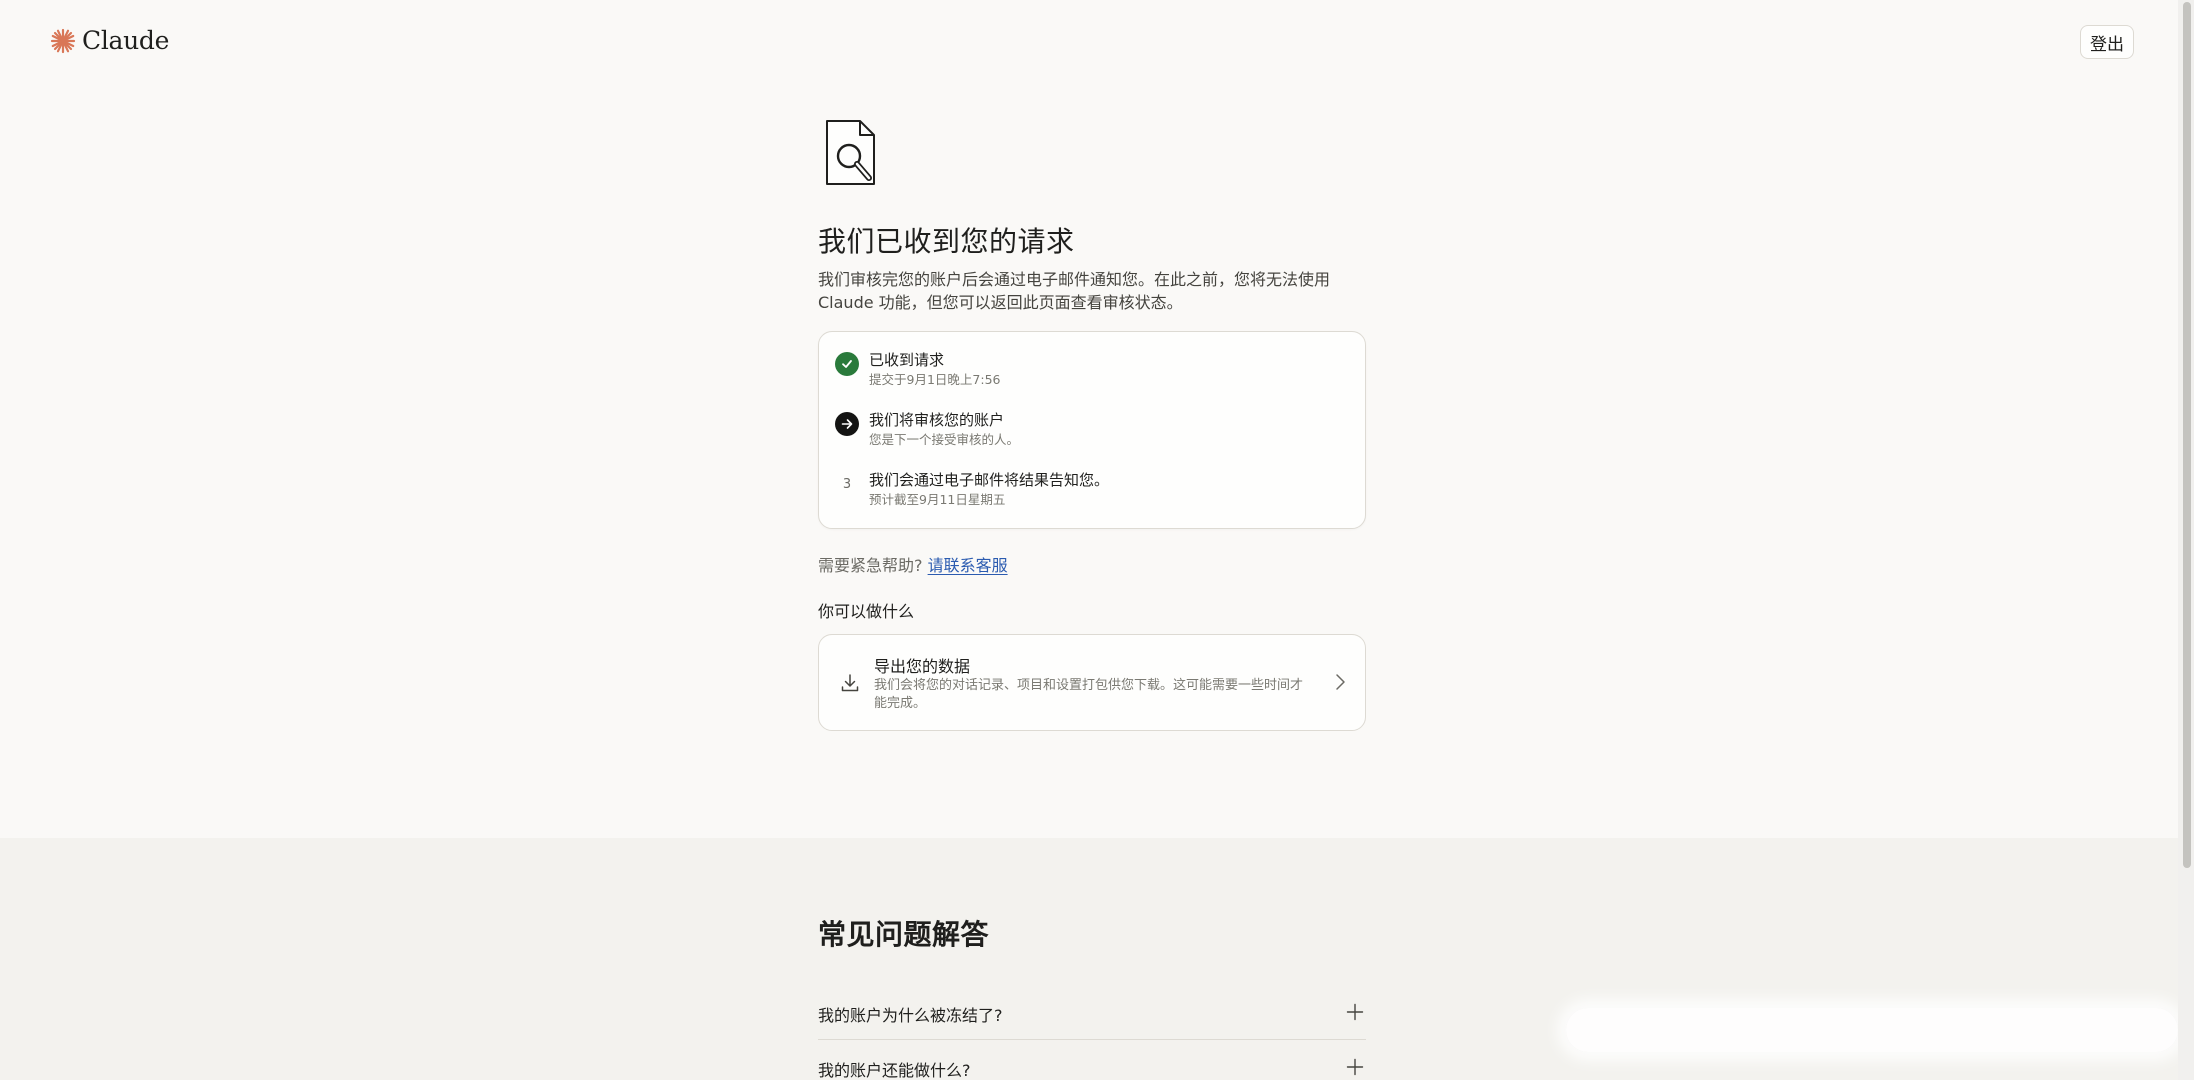 The height and width of the screenshot is (1080, 2194). I want to click on floating-widget, so click(1872, 1030).